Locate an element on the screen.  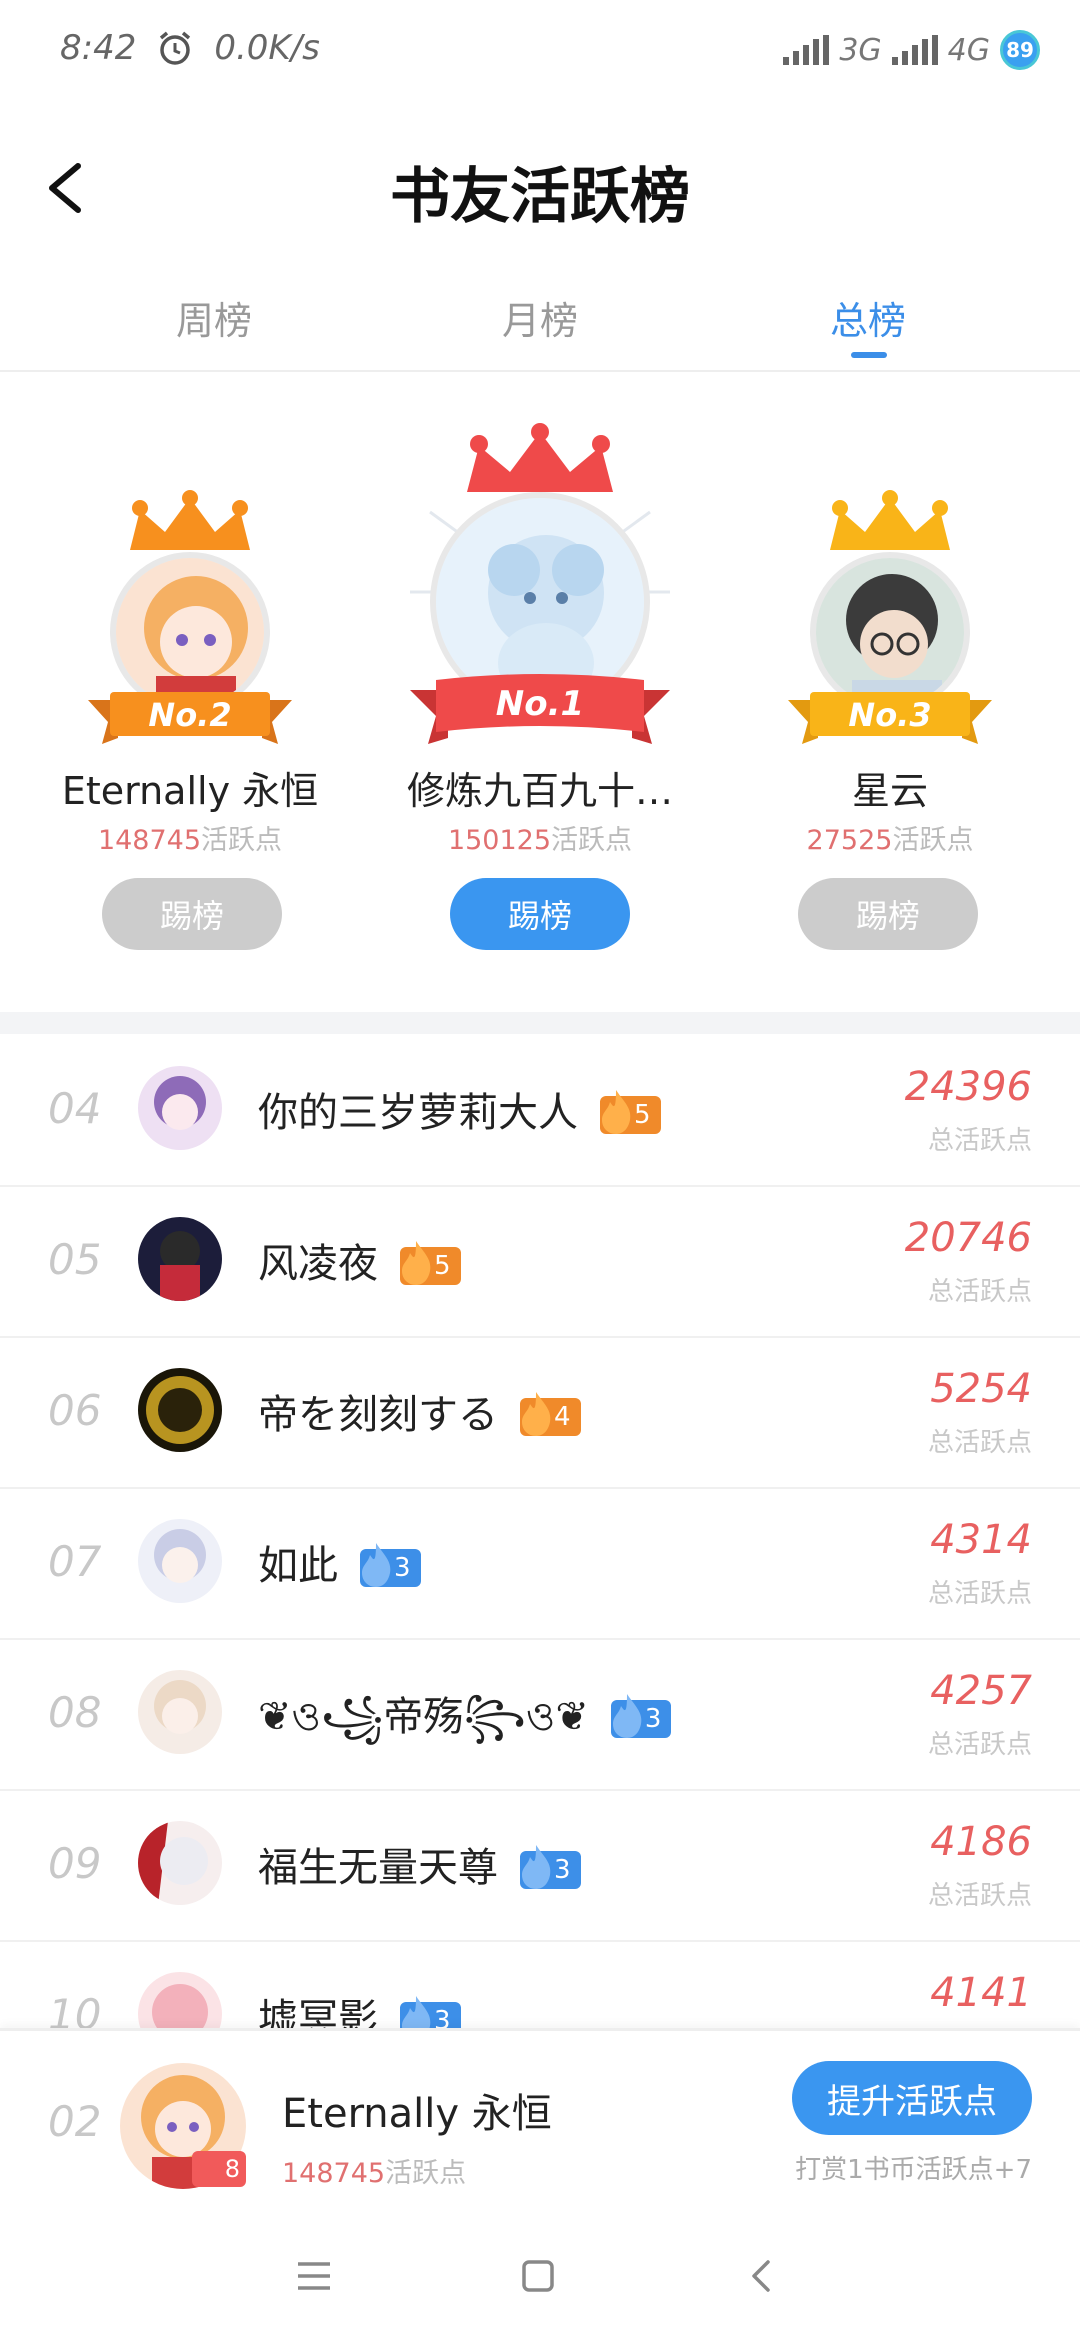
podium-points: 150125活跃点 is located at coordinates (540, 840).